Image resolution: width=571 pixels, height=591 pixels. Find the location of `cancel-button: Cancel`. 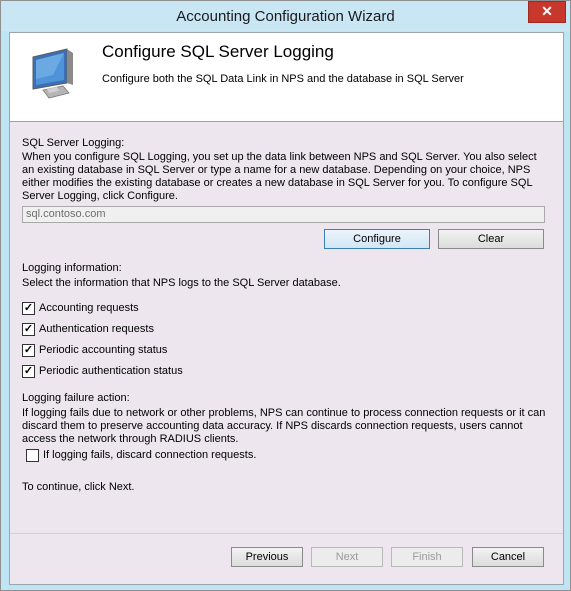

cancel-button: Cancel is located at coordinates (508, 557).